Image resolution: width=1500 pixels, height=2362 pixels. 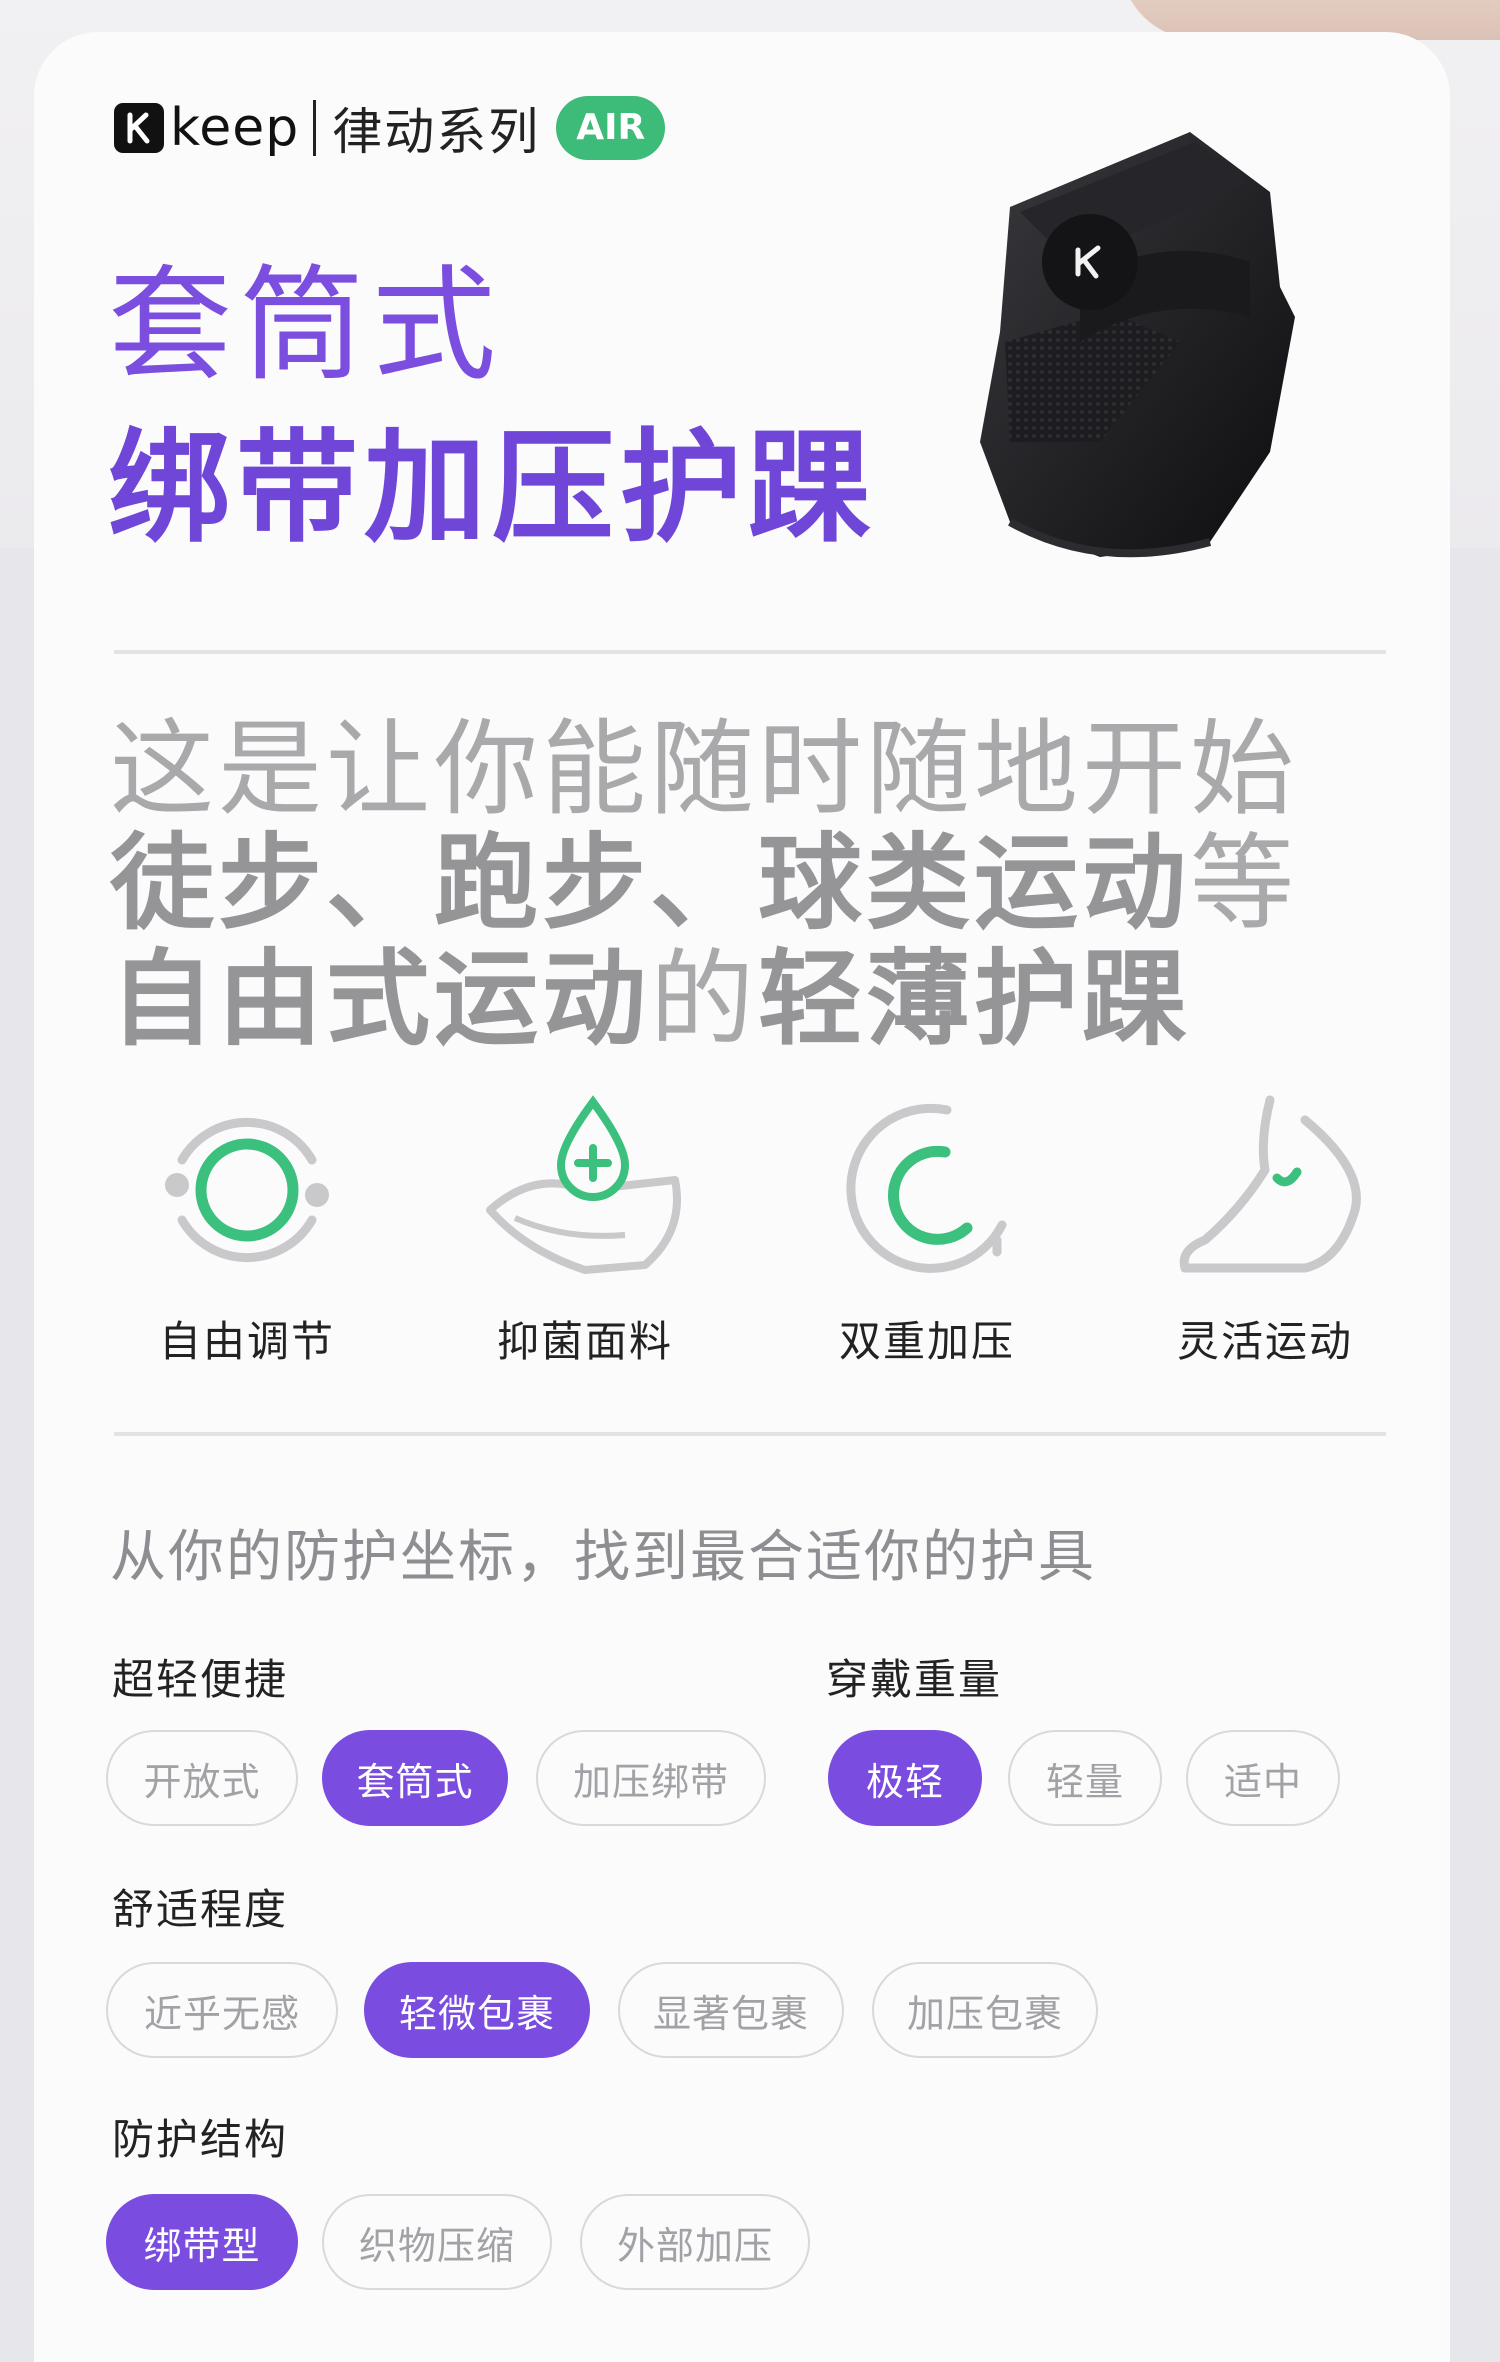 What do you see at coordinates (1085, 1778) in the screenshot?
I see `option-light: 轻量` at bounding box center [1085, 1778].